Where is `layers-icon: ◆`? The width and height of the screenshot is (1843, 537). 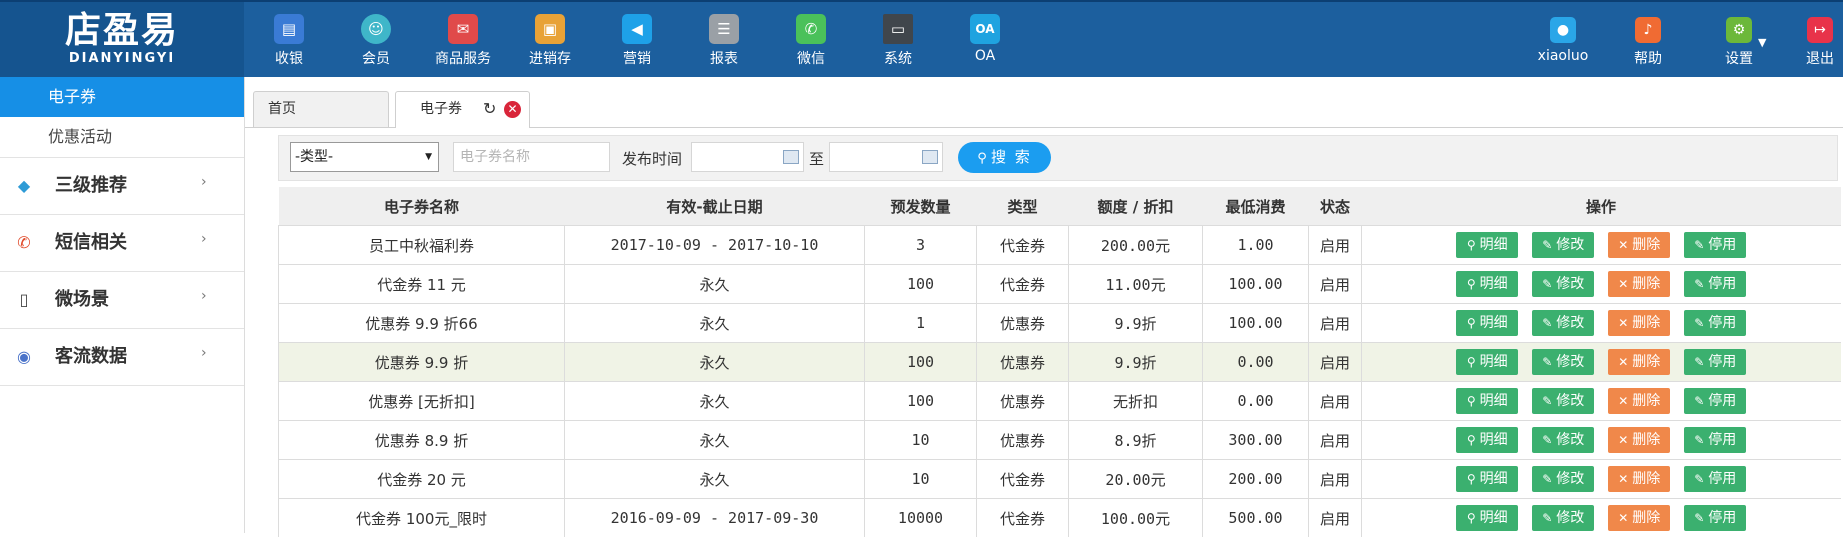 layers-icon: ◆ is located at coordinates (24, 186).